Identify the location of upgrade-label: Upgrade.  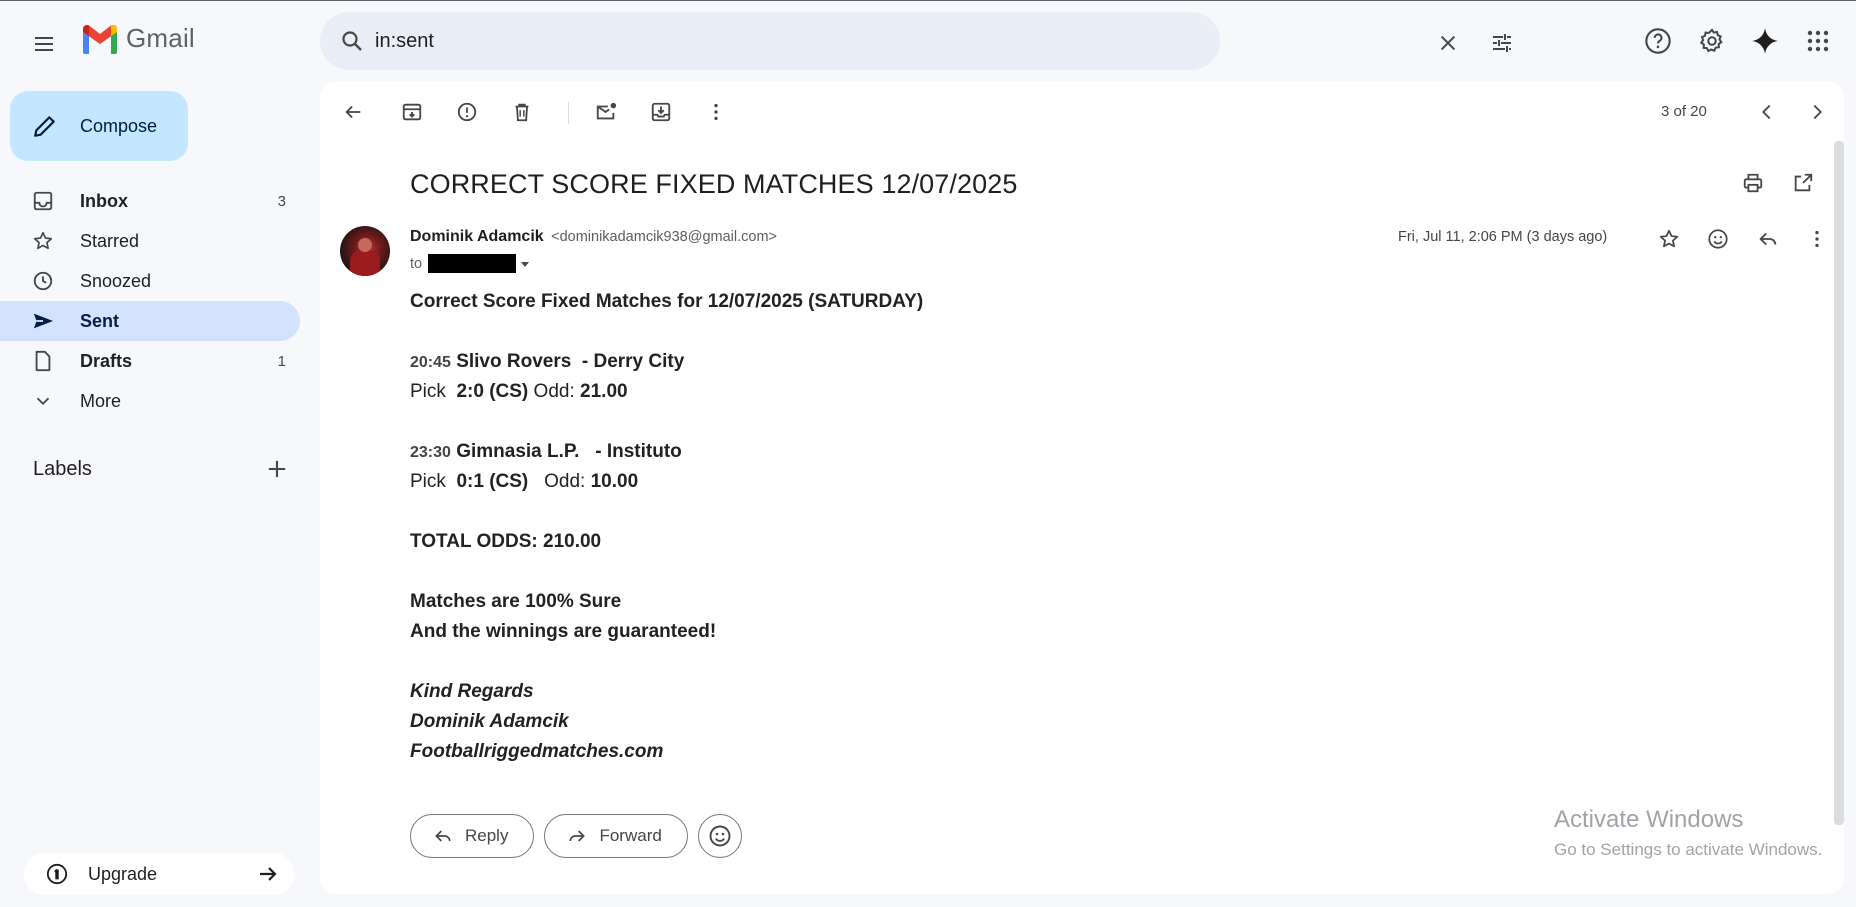
(123, 874).